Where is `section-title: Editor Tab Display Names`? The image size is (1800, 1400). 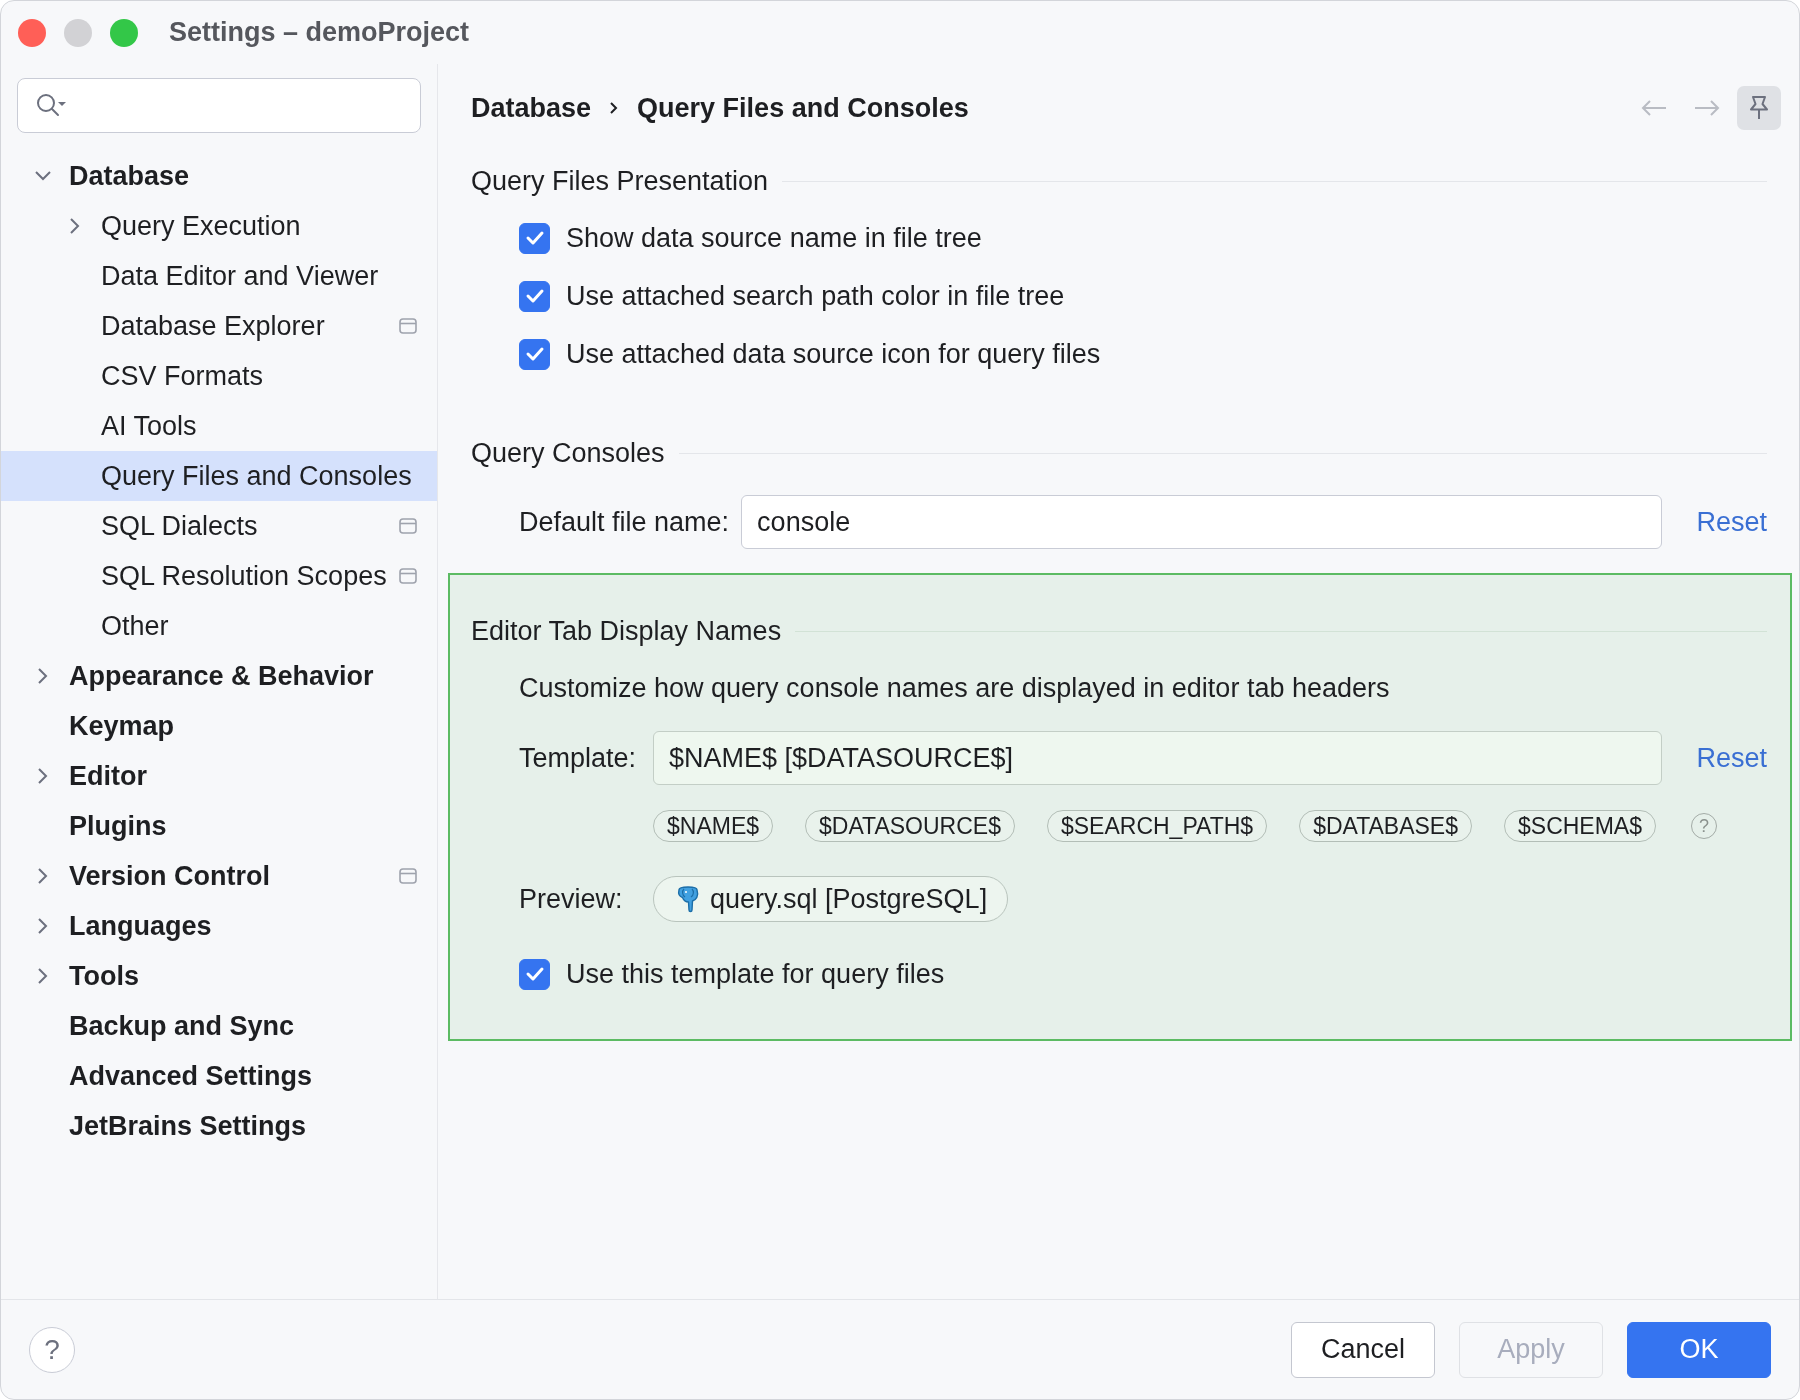 section-title: Editor Tab Display Names is located at coordinates (626, 631).